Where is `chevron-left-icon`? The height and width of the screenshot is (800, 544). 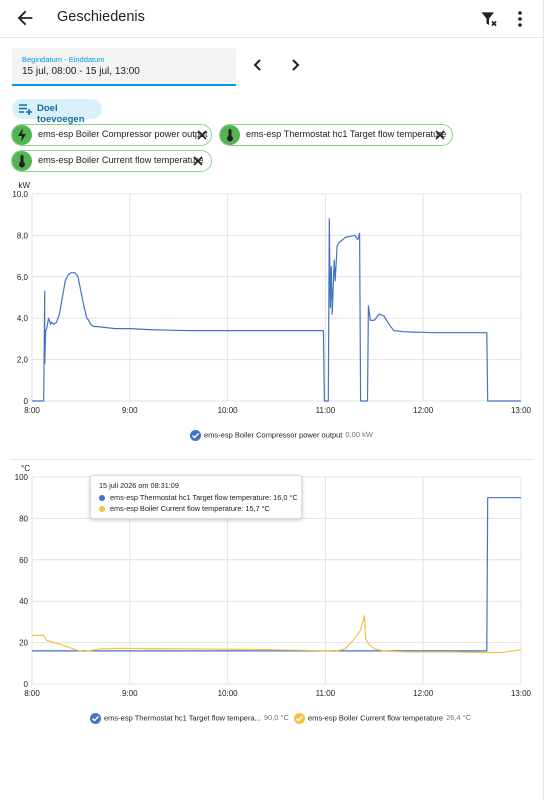
chevron-left-icon is located at coordinates (258, 65).